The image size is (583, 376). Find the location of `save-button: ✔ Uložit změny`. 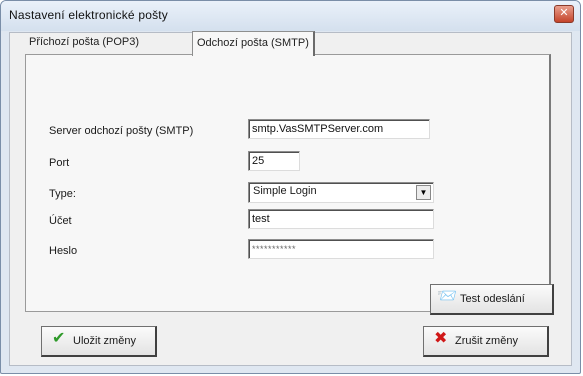

save-button: ✔ Uložit změny is located at coordinates (99, 341).